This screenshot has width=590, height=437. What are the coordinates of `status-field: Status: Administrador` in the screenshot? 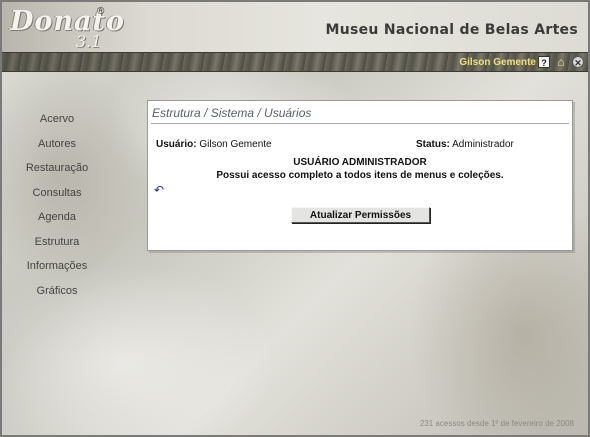 It's located at (465, 144).